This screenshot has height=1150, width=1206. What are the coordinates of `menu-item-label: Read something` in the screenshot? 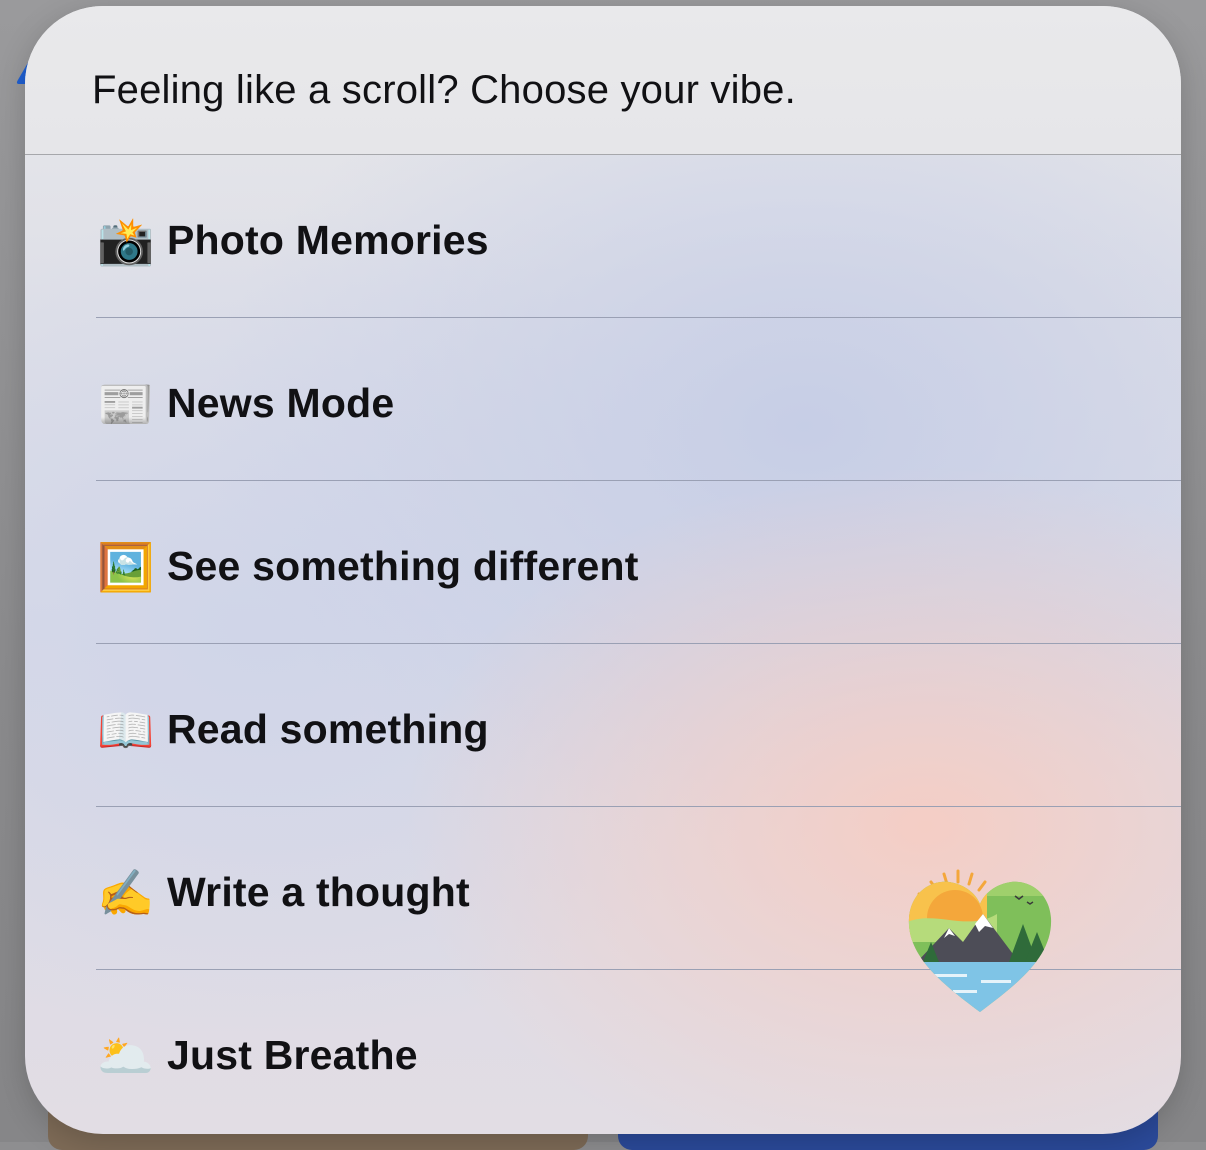 It's located at (328, 729).